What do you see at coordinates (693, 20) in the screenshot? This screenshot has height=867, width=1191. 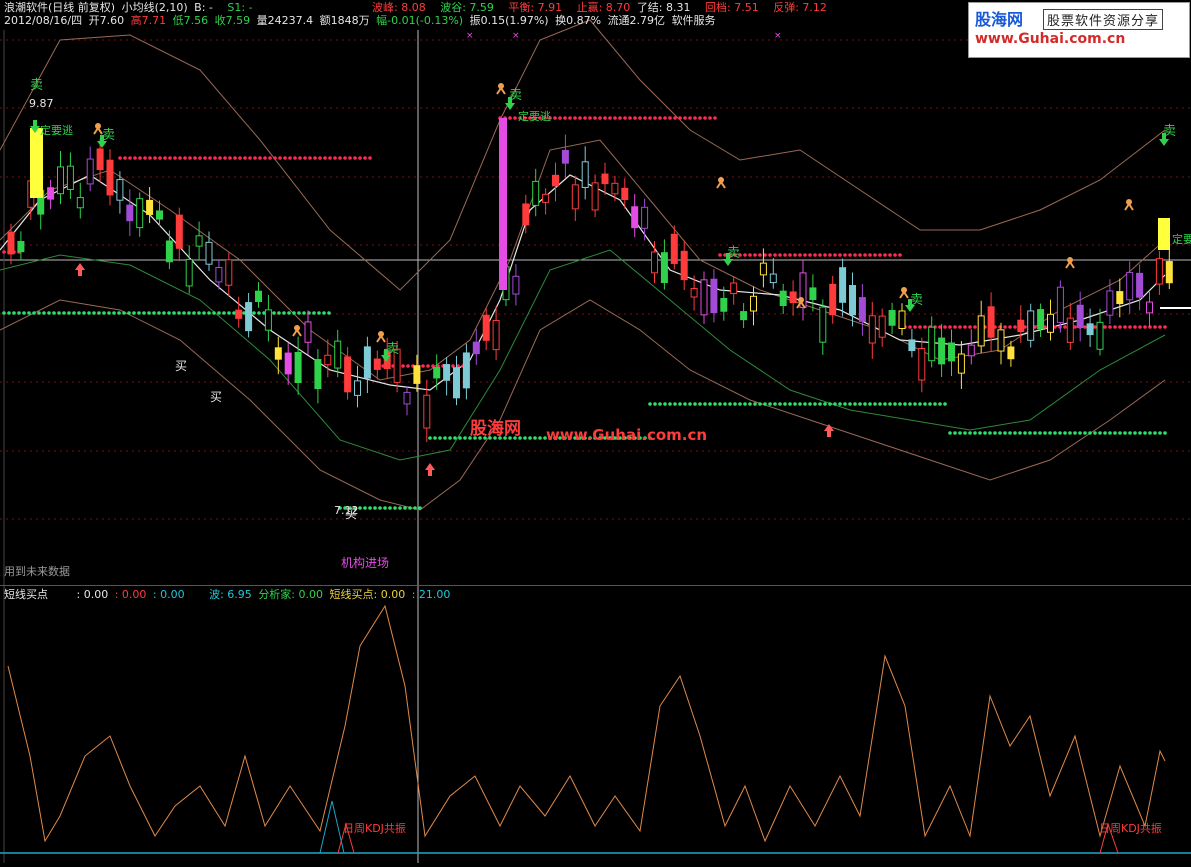 I see `quote-sector: 软件服务` at bounding box center [693, 20].